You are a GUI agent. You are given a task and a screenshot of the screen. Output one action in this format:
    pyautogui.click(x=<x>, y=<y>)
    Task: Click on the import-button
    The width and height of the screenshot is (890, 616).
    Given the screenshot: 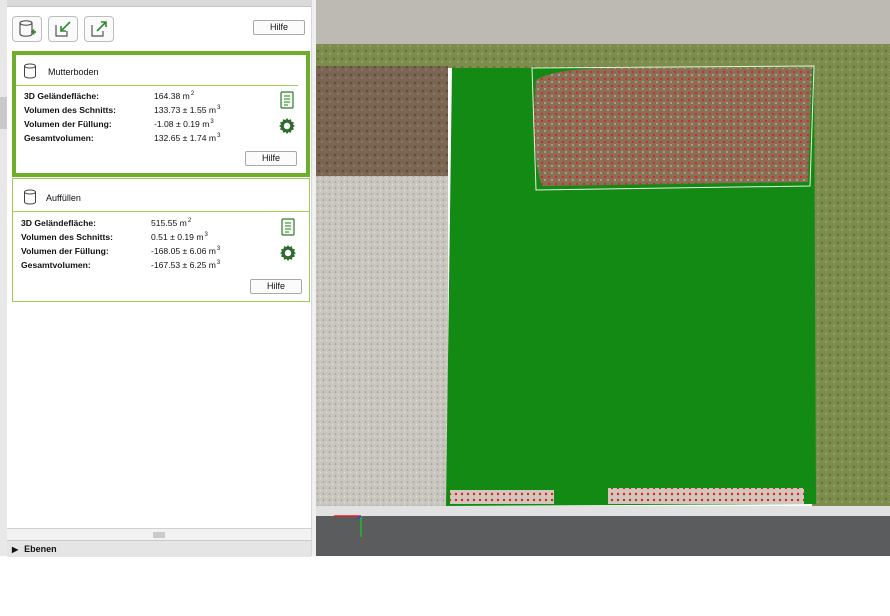 What is the action you would take?
    pyautogui.click(x=63, y=29)
    